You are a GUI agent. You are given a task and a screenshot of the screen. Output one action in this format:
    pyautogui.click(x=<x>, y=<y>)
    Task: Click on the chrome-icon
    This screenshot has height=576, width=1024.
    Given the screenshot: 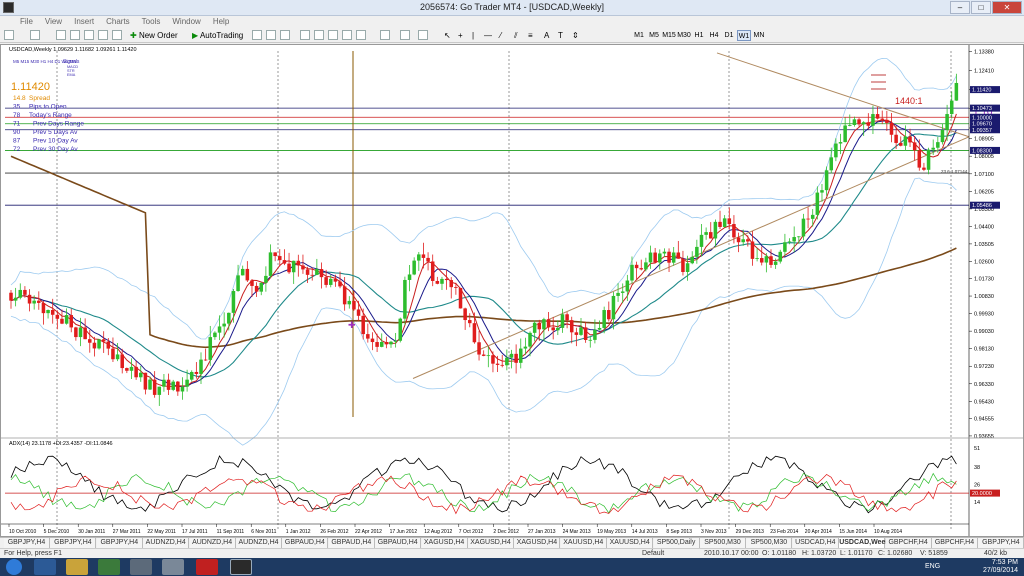 What is the action you would take?
    pyautogui.click(x=109, y=567)
    